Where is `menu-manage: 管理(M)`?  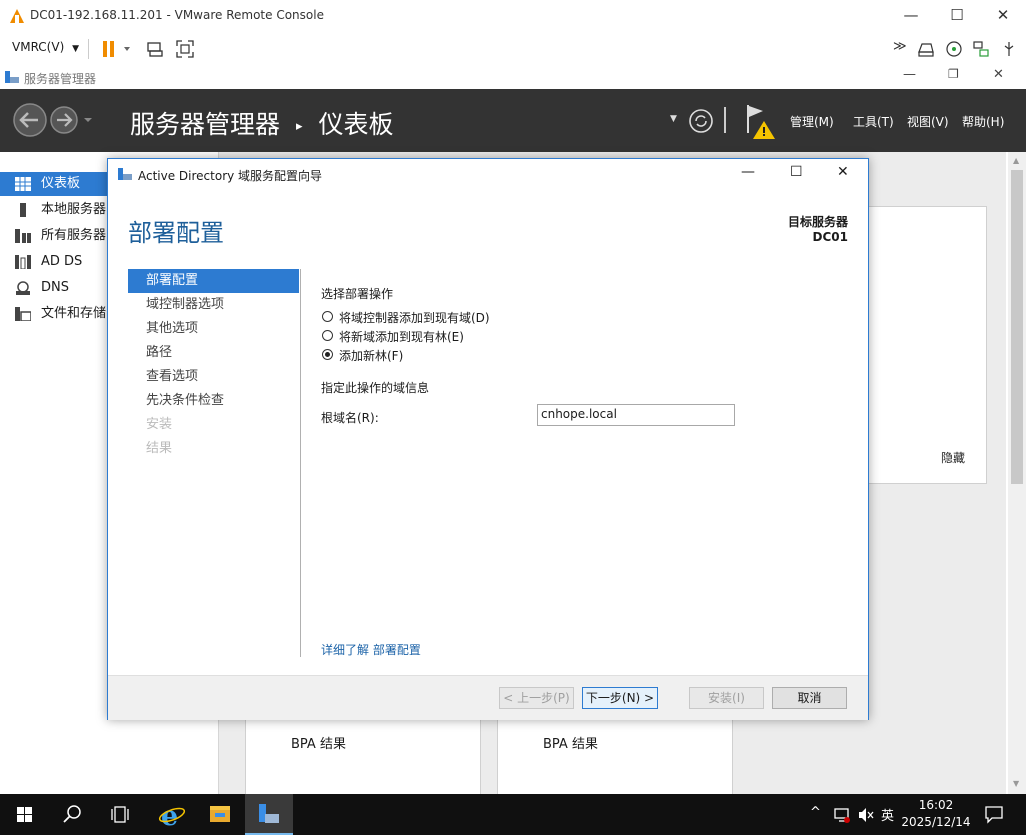
menu-manage: 管理(M) is located at coordinates (812, 121).